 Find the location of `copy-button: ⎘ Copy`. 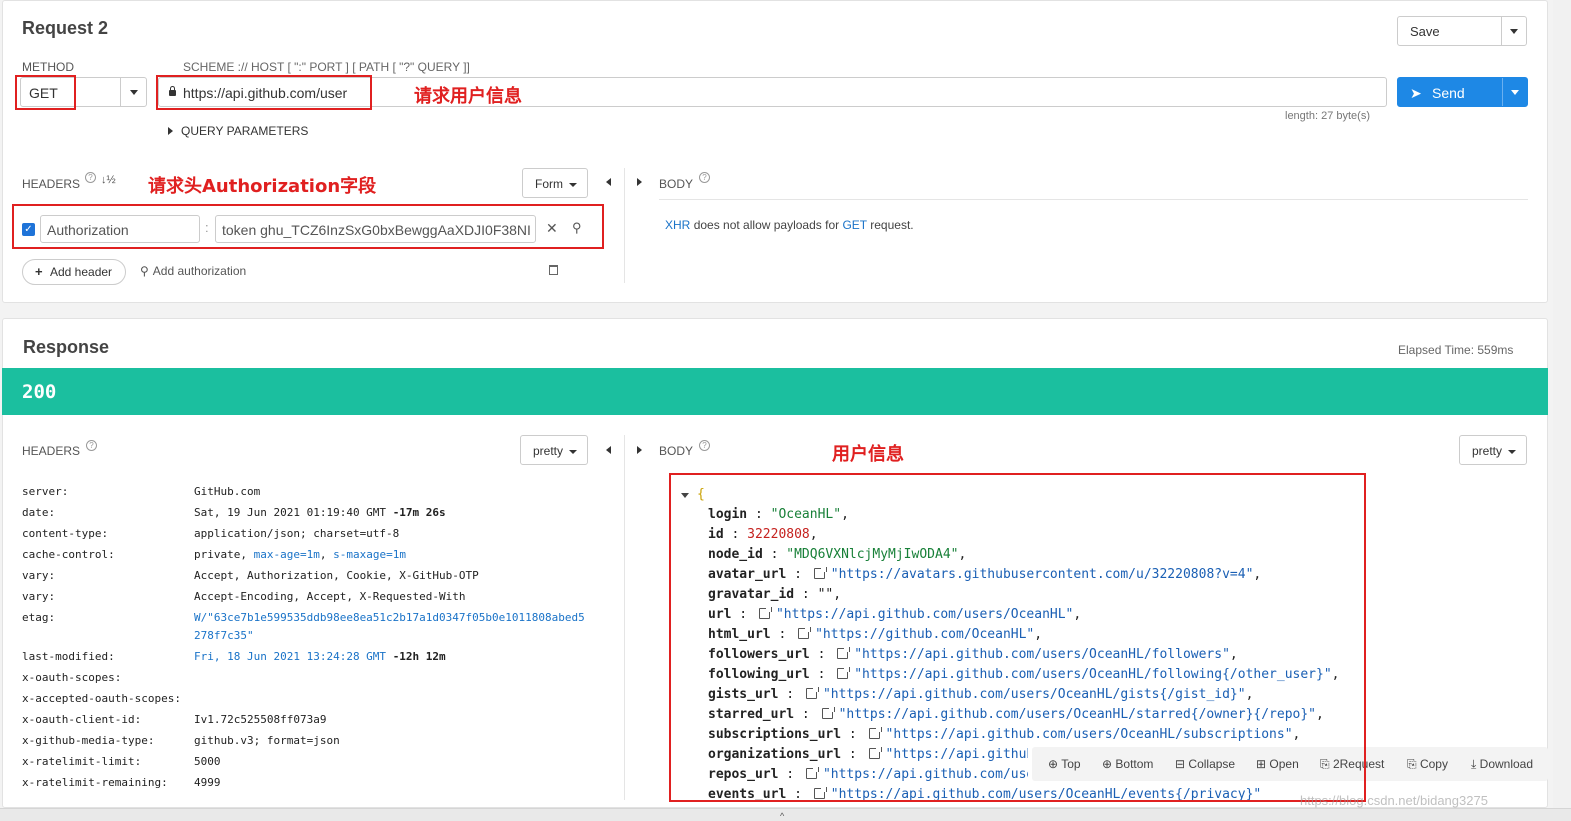

copy-button: ⎘ Copy is located at coordinates (1427, 764).